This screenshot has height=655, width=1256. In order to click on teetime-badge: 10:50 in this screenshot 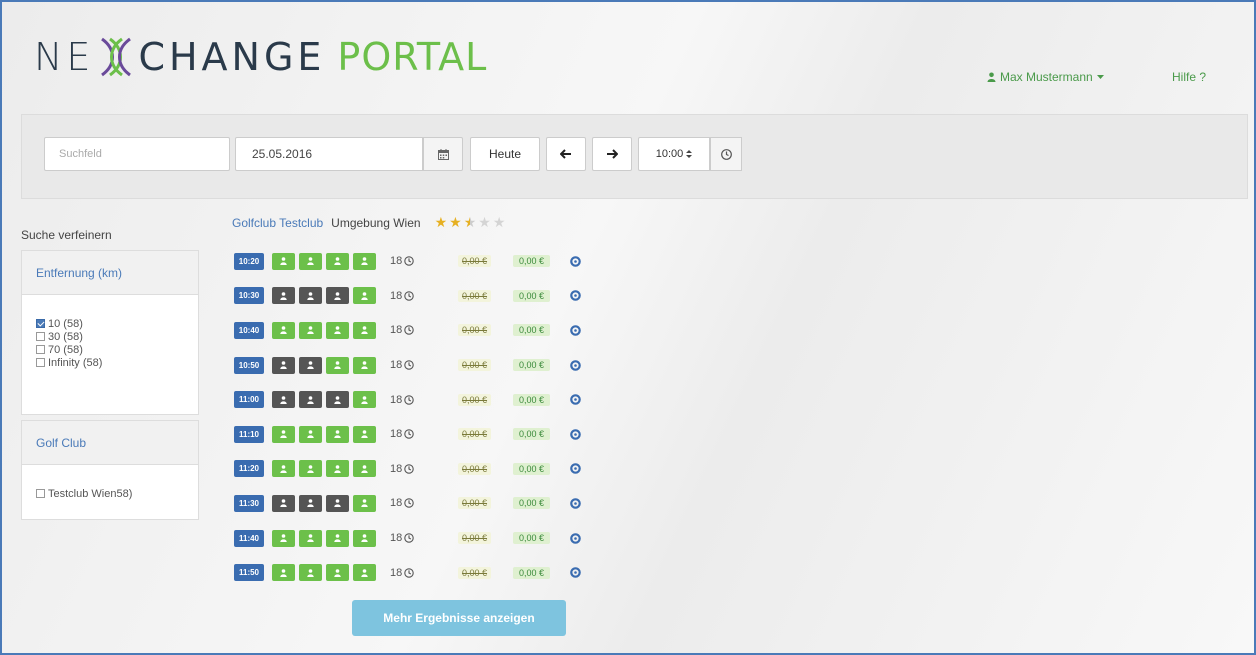, I will do `click(249, 365)`.